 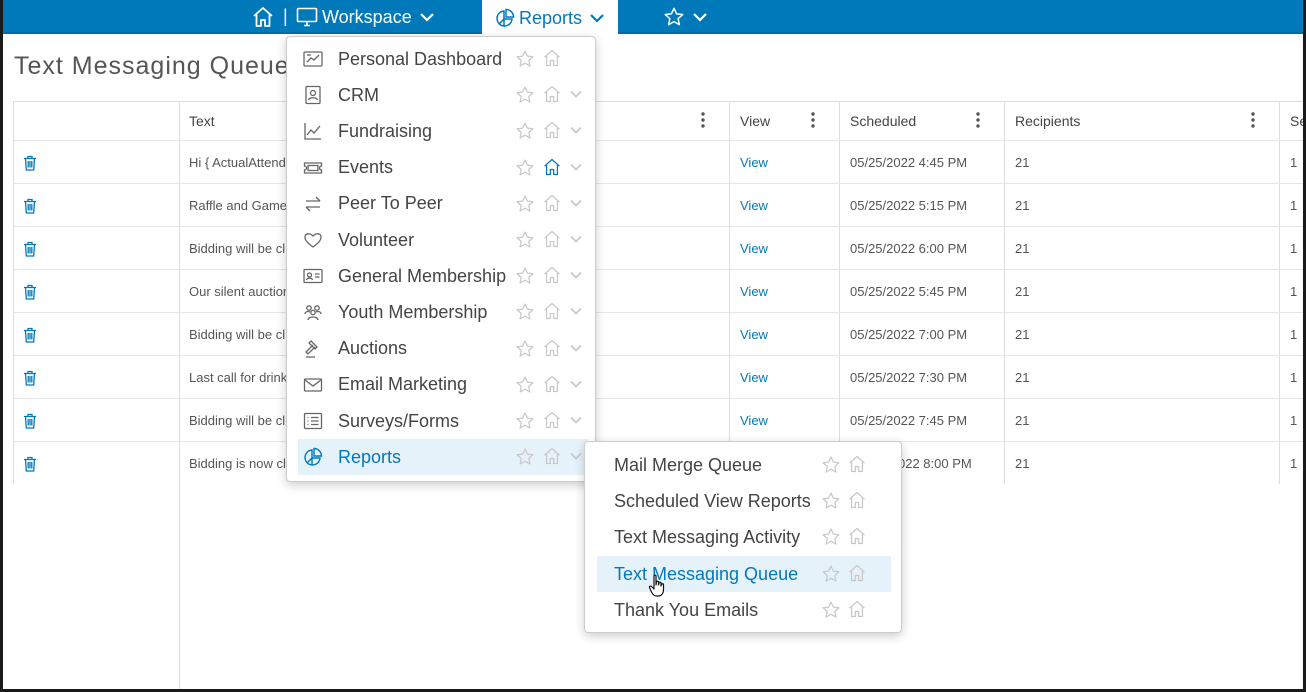 I want to click on submenu-item-label: Scheduled View Reports, so click(x=712, y=501).